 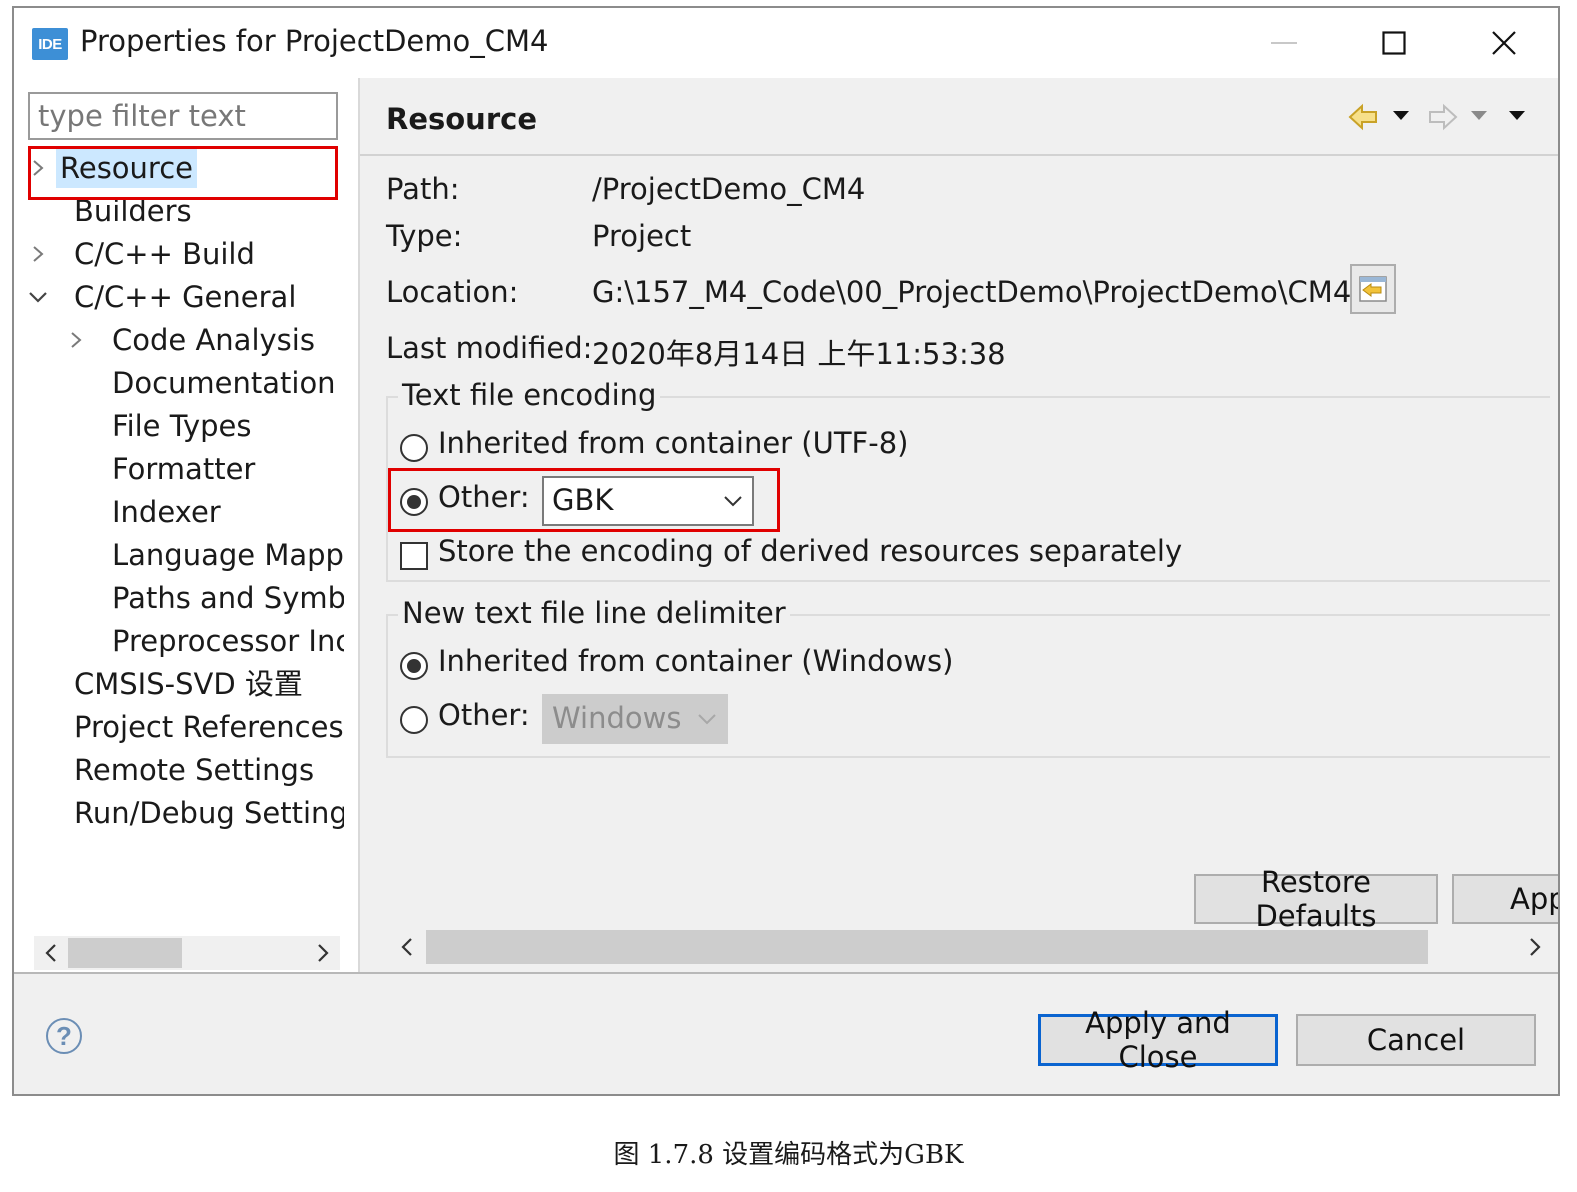 I want to click on show-in-explorer-button, so click(x=1373, y=289).